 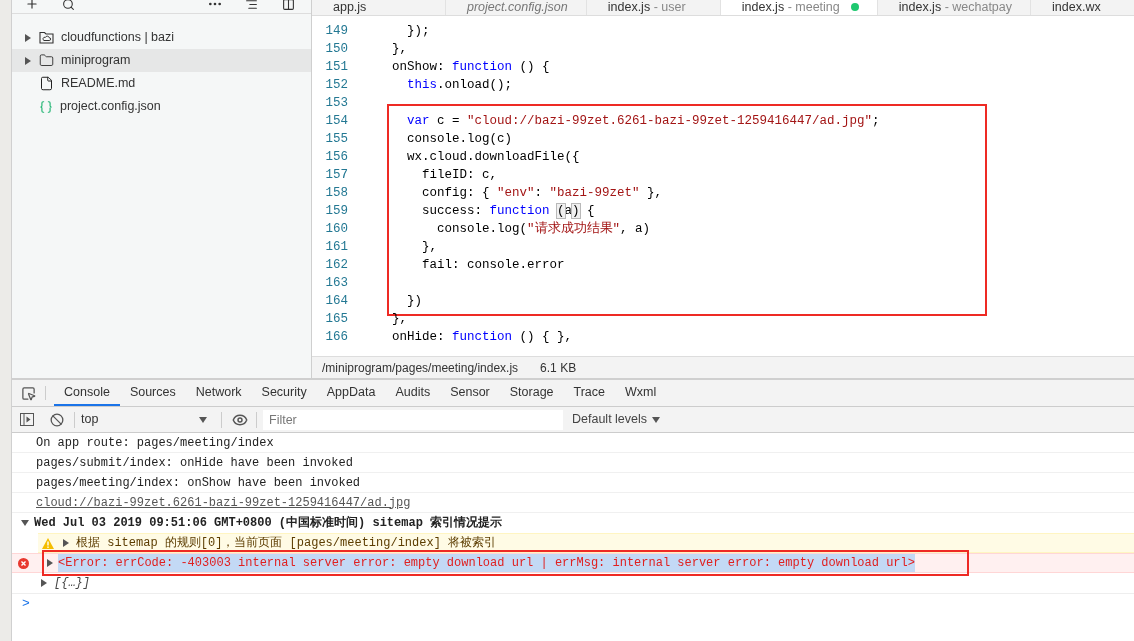 What do you see at coordinates (284, 393) in the screenshot?
I see `devtools-tab: Security` at bounding box center [284, 393].